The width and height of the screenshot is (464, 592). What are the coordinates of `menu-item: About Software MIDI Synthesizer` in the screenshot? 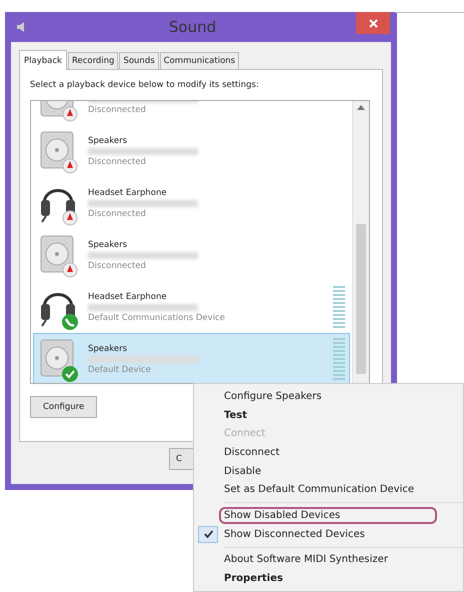 It's located at (306, 559).